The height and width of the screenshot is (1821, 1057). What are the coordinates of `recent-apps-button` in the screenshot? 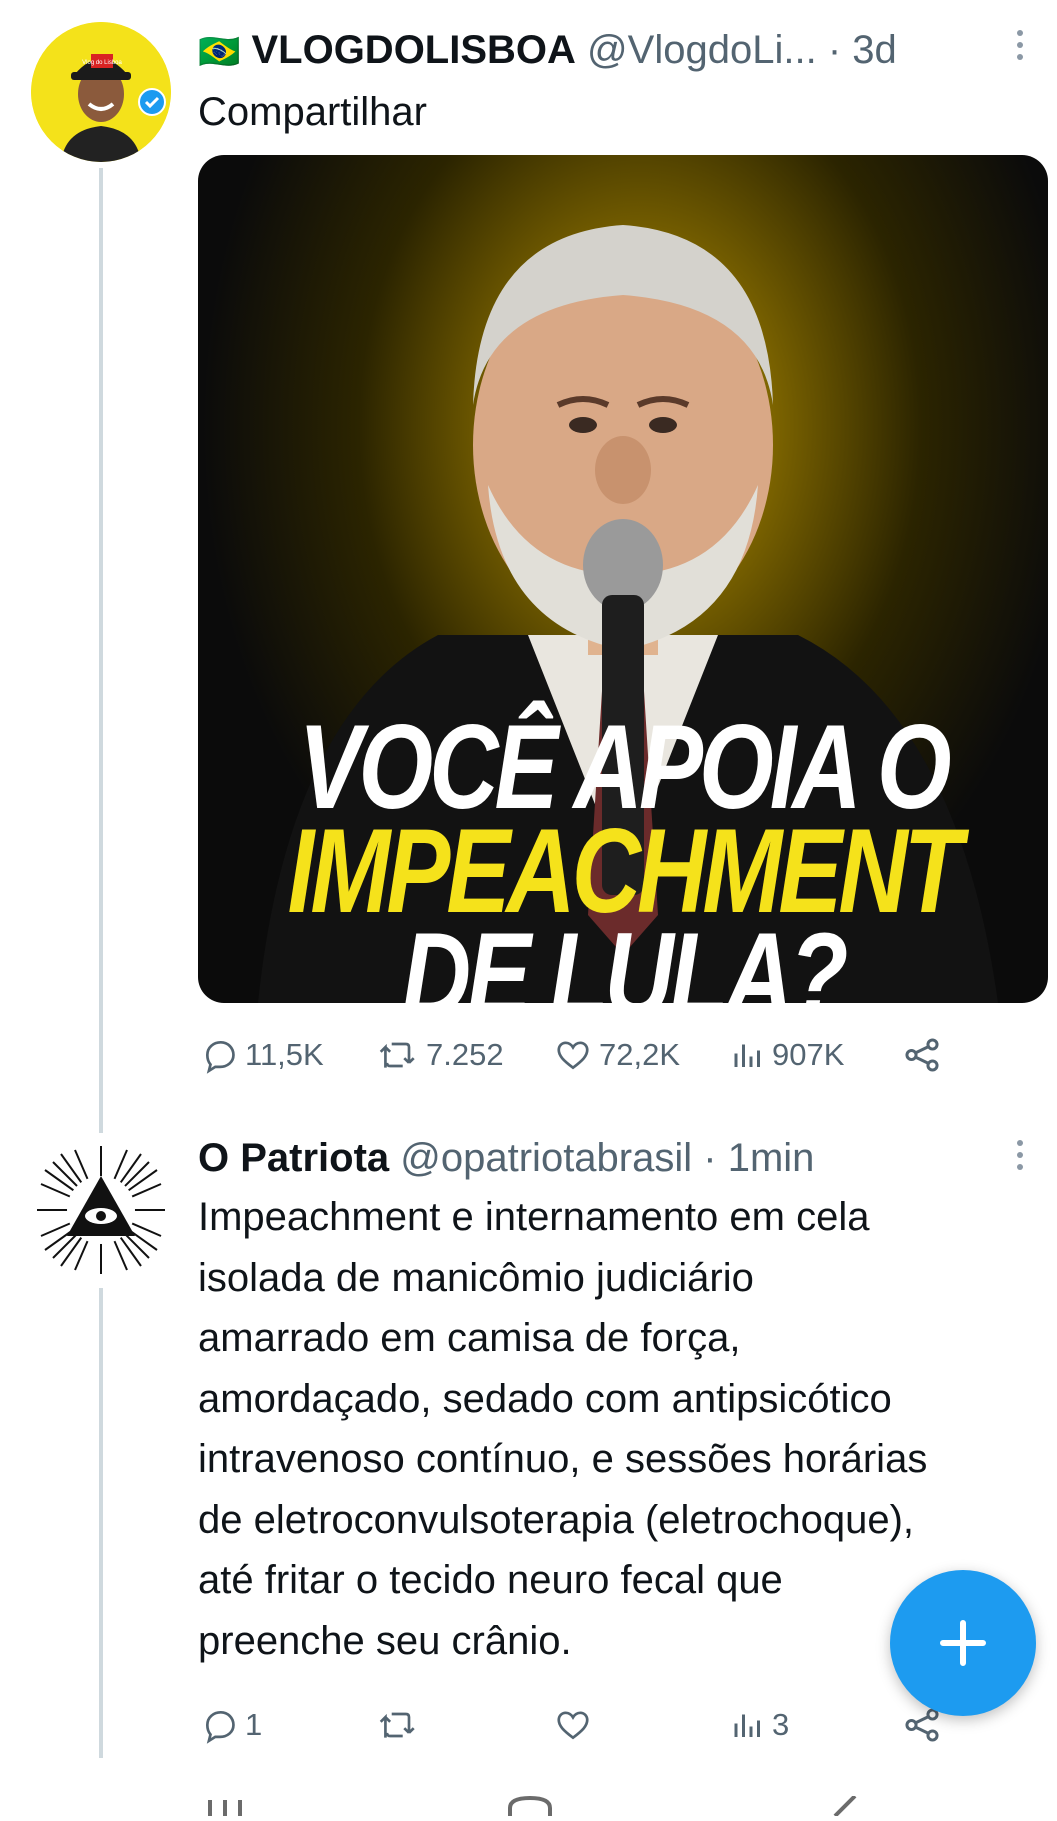 It's located at (225, 1806).